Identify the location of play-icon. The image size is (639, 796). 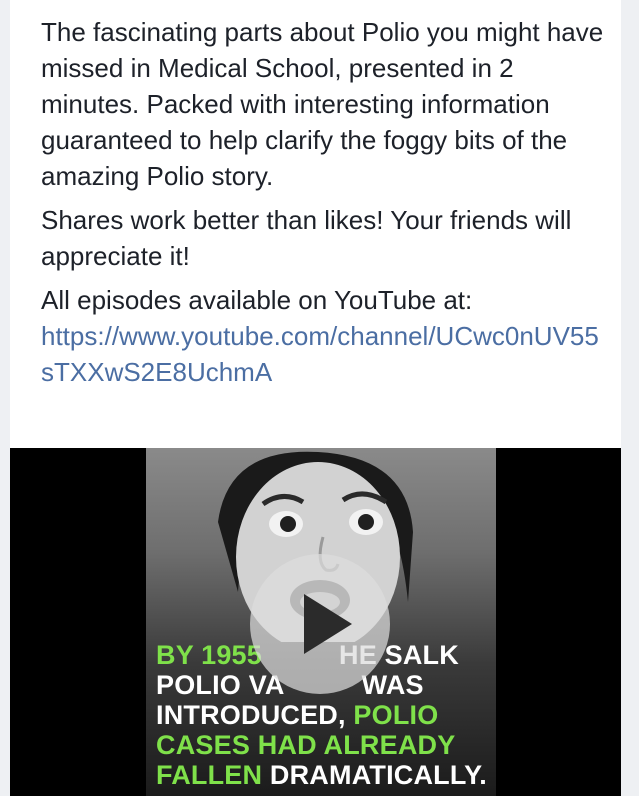
(320, 624).